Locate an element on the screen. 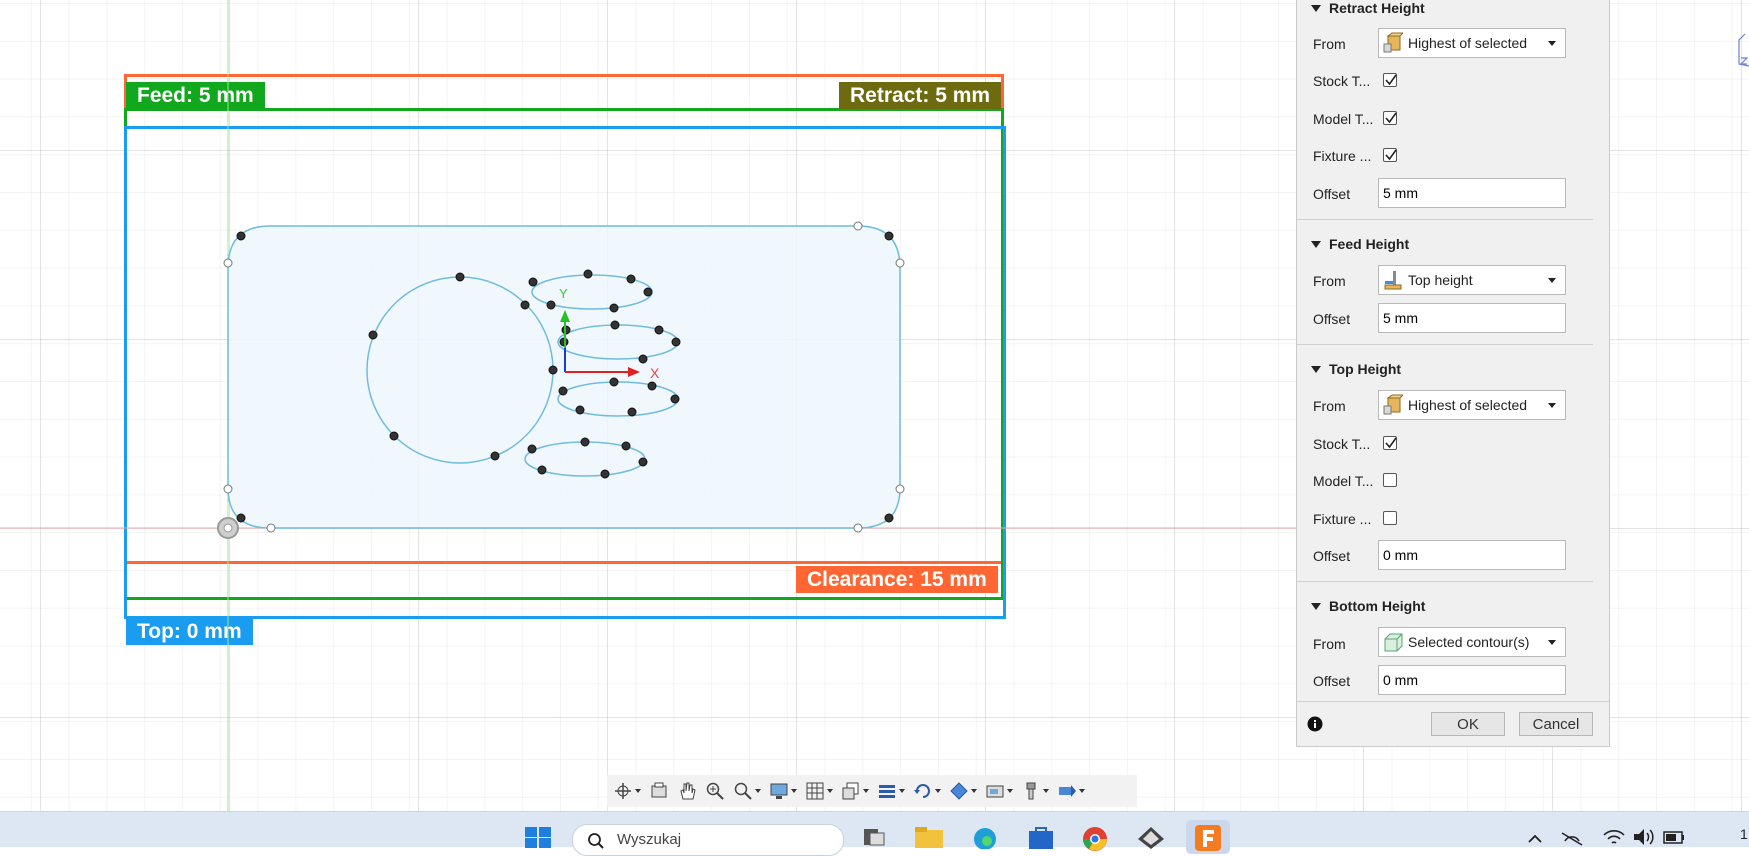 Image resolution: width=1749 pixels, height=856 pixels. grid-tool is located at coordinates (819, 791).